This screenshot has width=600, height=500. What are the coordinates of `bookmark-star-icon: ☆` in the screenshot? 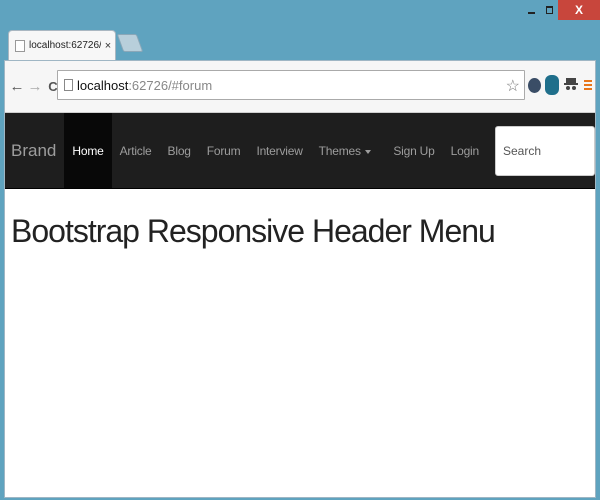 It's located at (513, 86).